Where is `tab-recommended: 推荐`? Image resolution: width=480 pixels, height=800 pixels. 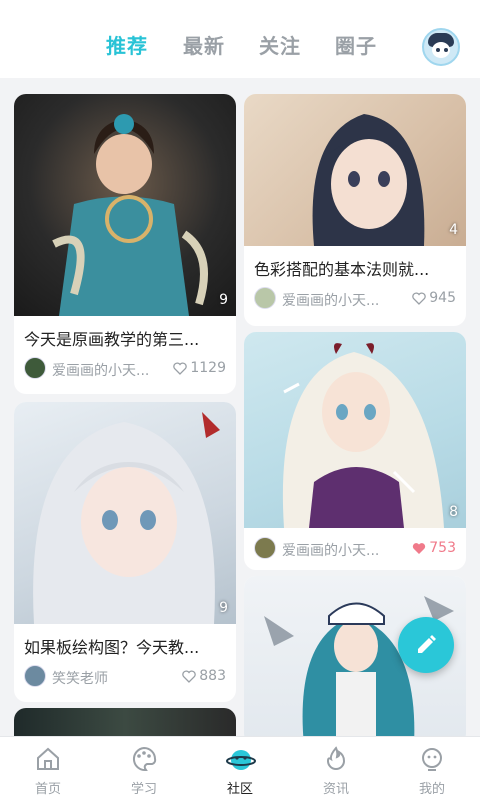 tab-recommended: 推荐 is located at coordinates (127, 44).